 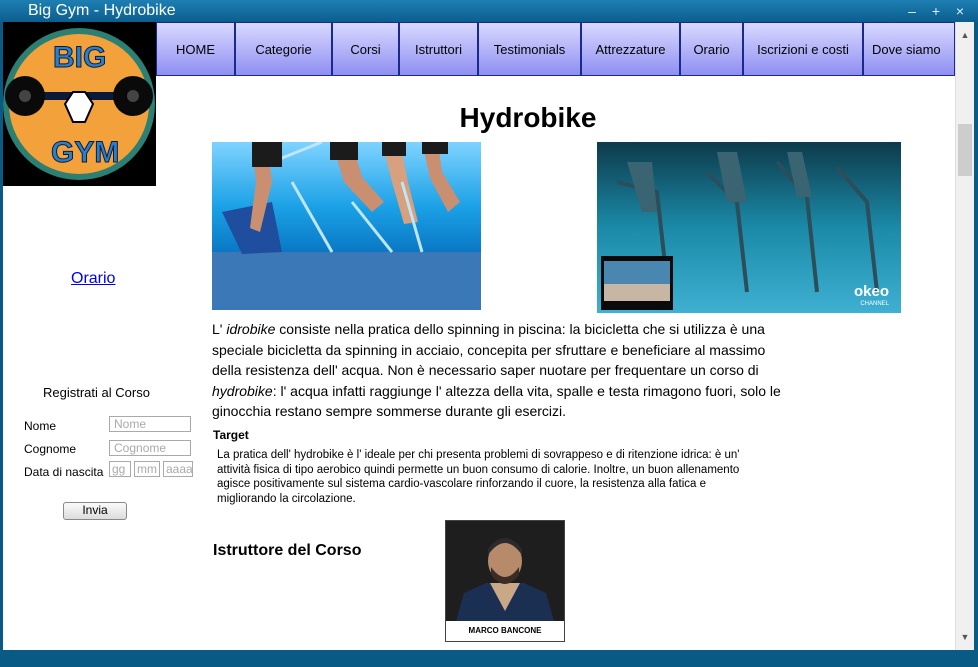 I want to click on nav-item-categorie: Categorie, so click(x=283, y=49).